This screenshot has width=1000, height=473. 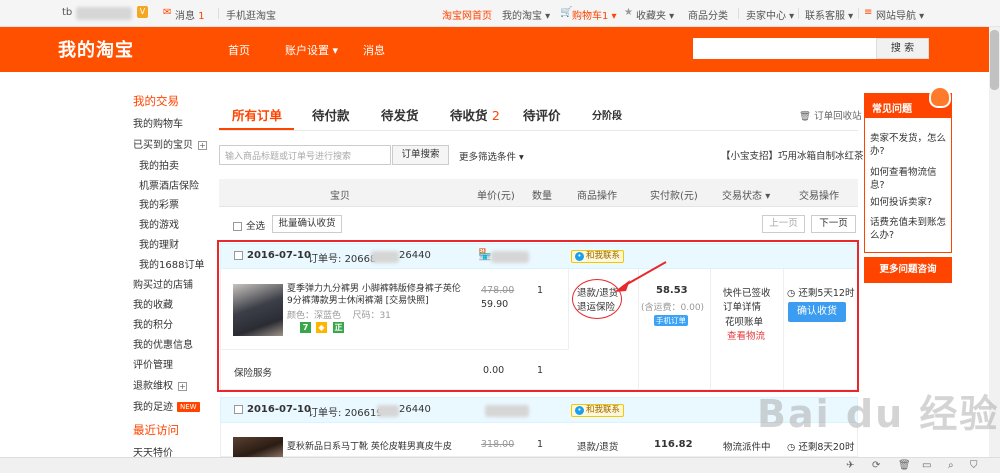 What do you see at coordinates (160, 384) in the screenshot?
I see `sidebar-item-refunds: 退款维权 +` at bounding box center [160, 384].